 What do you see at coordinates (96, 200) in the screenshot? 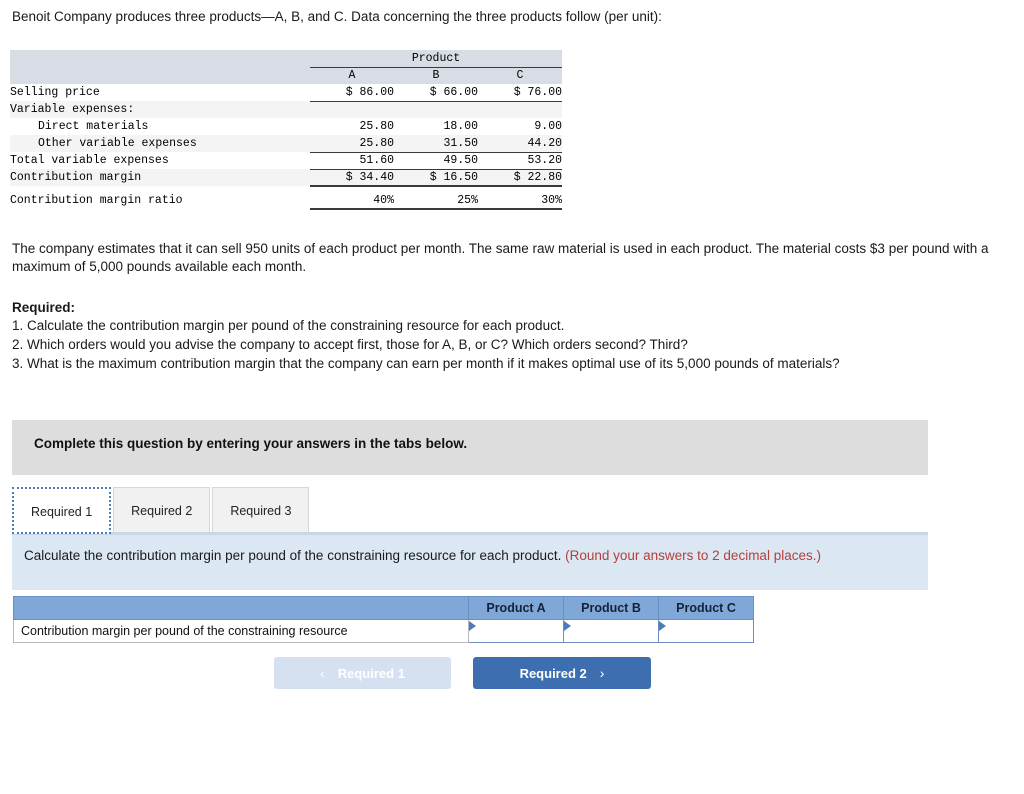
I see `row-label: Contribution margin ratio` at bounding box center [96, 200].